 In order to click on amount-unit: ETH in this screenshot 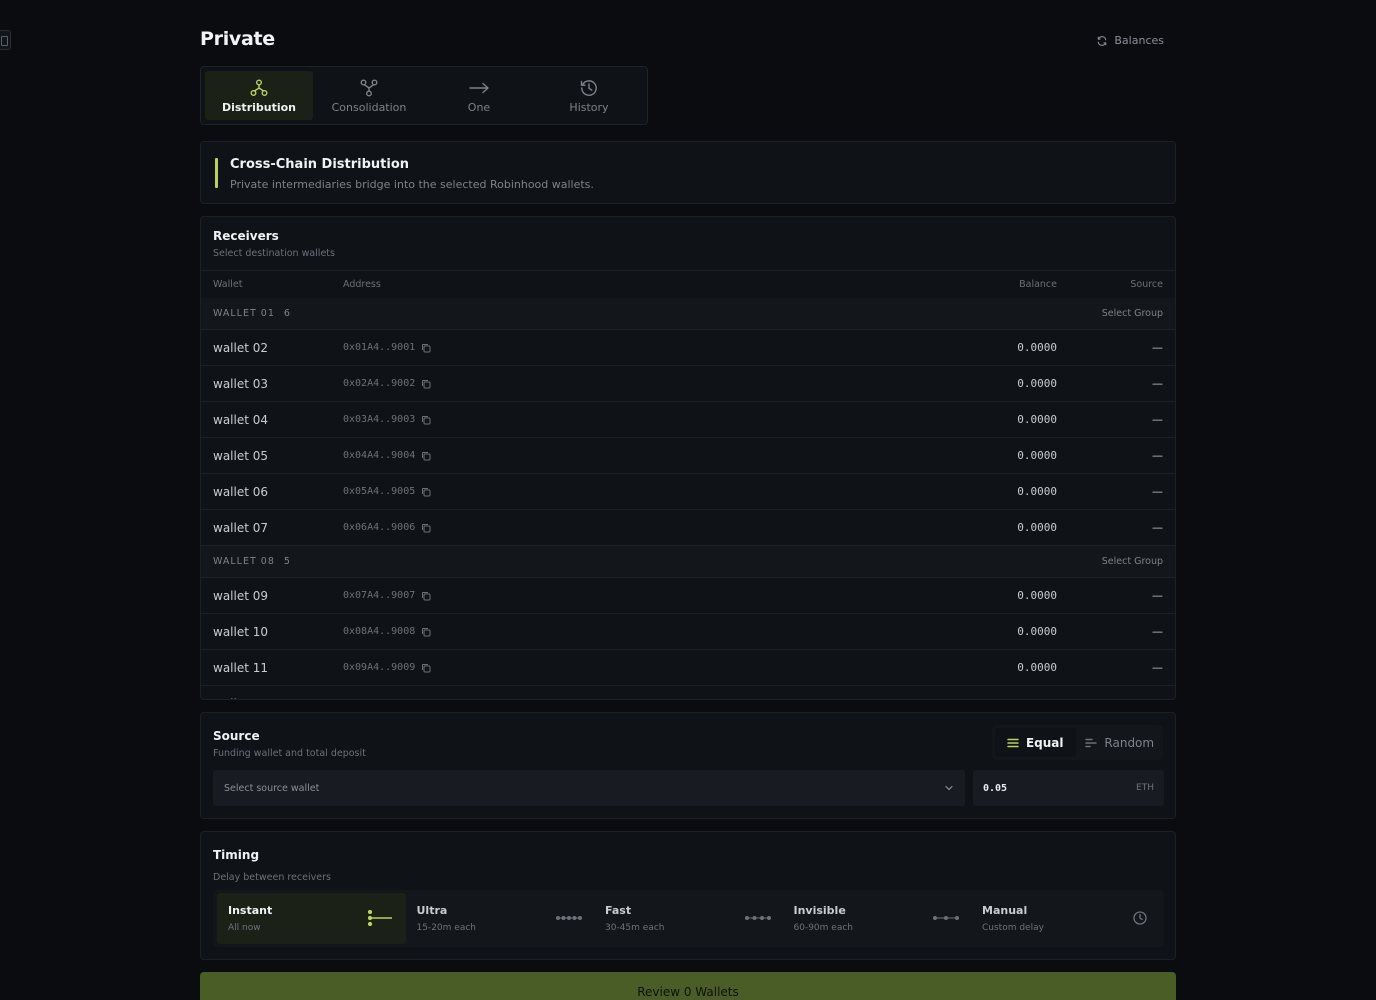, I will do `click(1145, 788)`.